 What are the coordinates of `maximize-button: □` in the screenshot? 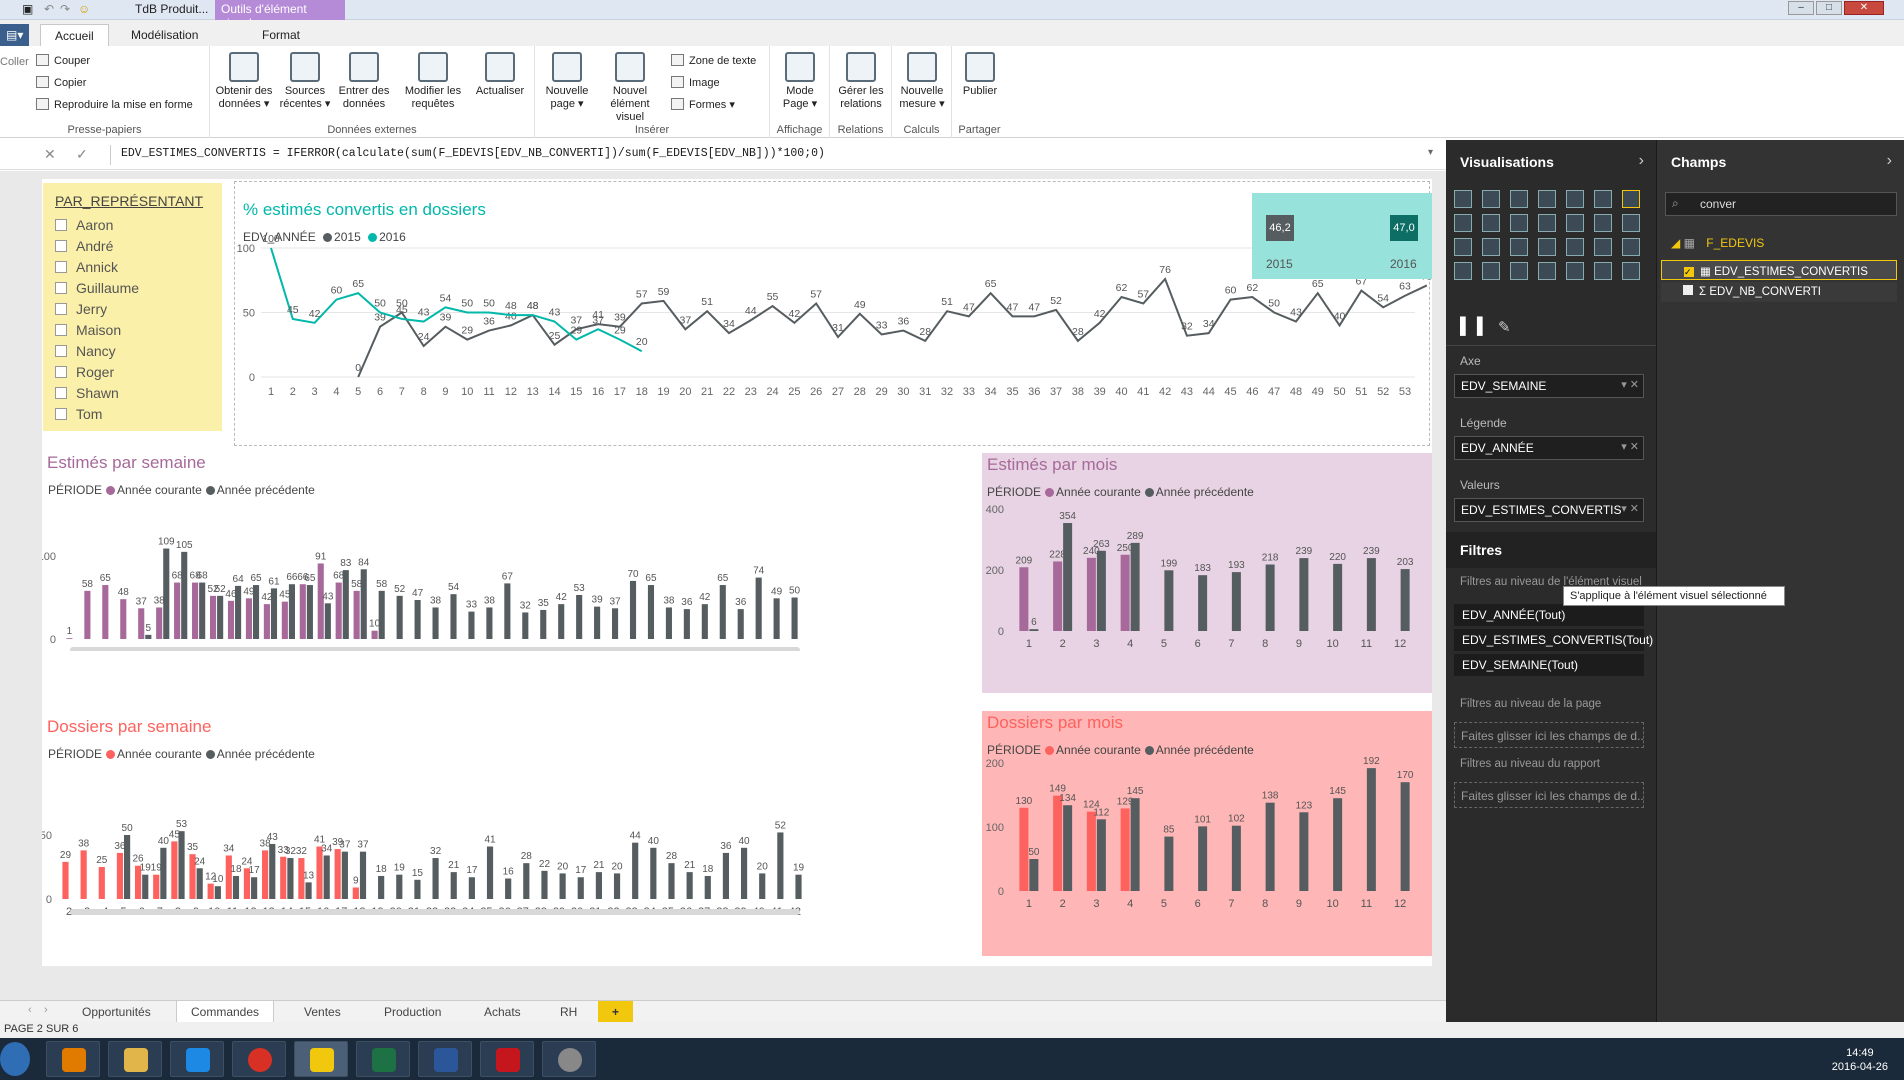 It's located at (1829, 8).